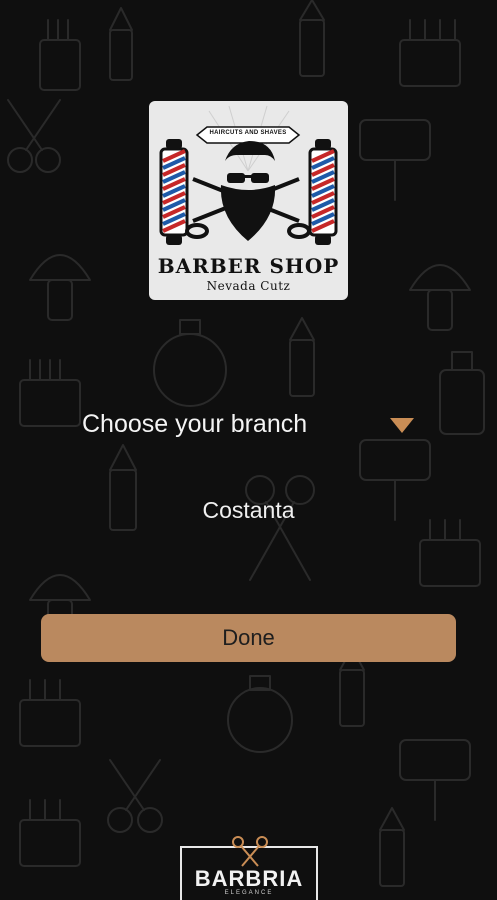 The height and width of the screenshot is (900, 497). I want to click on bearded-man-icon, so click(248, 191).